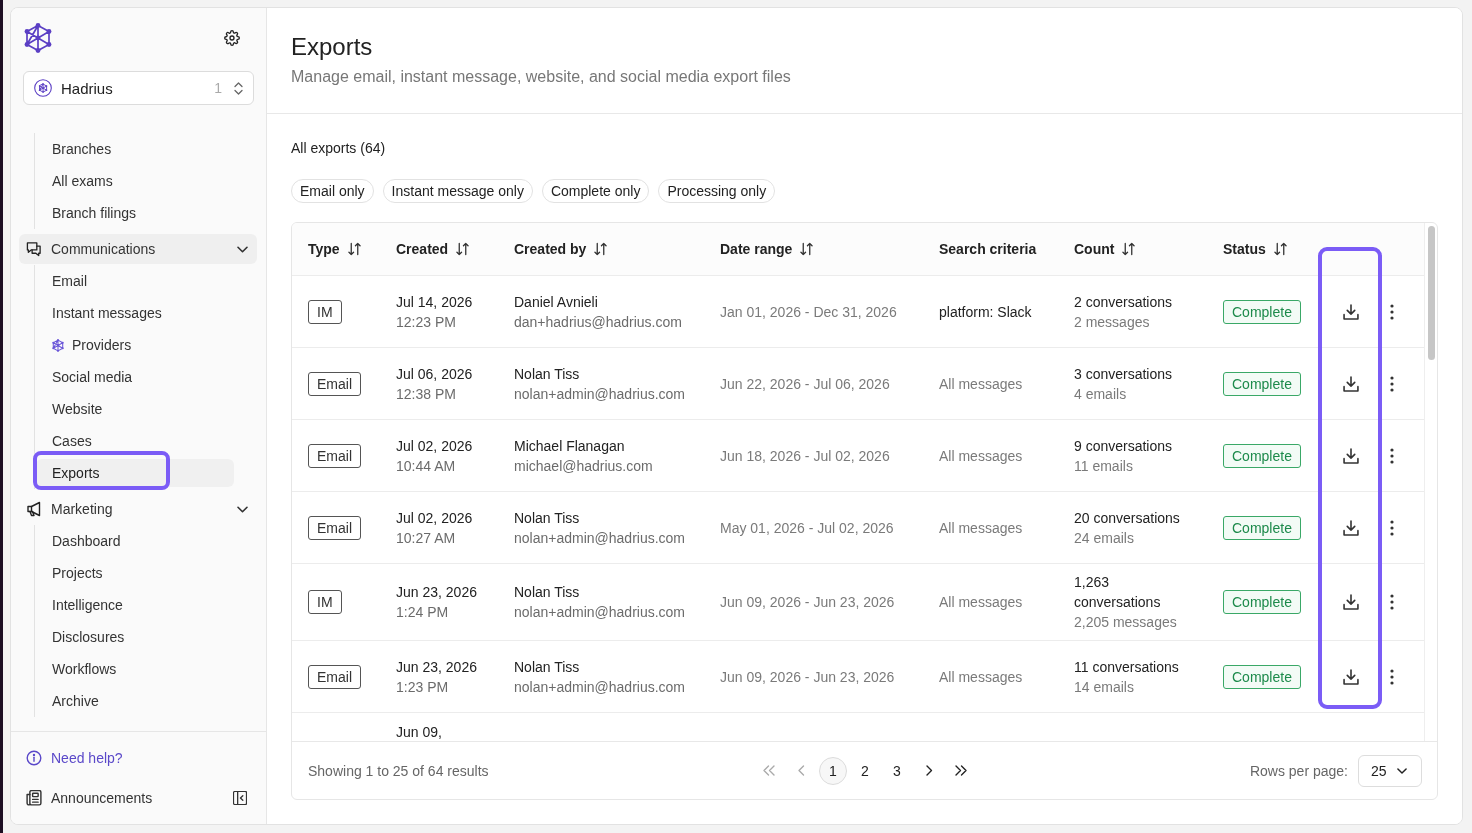 This screenshot has height=833, width=1472. Describe the element at coordinates (240, 798) in the screenshot. I see `sidebar-collapse-icon` at that location.